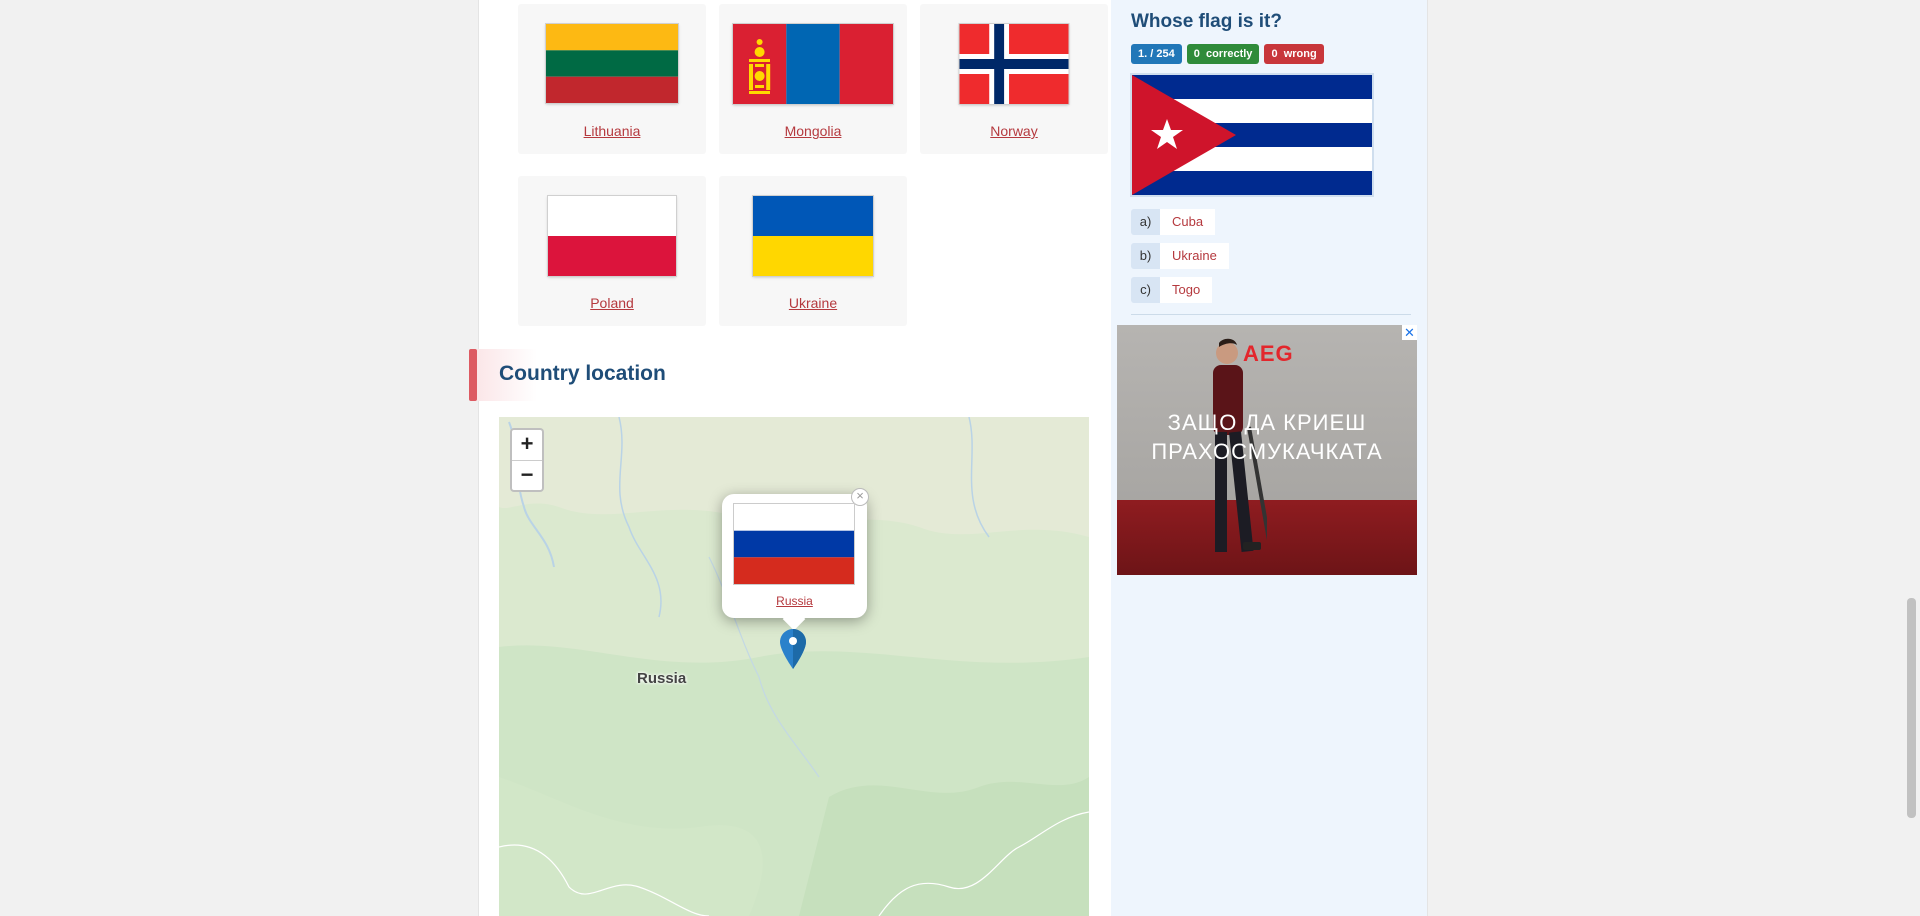 The height and width of the screenshot is (916, 1920). What do you see at coordinates (1194, 256) in the screenshot?
I see `answer-text: Ukraine` at bounding box center [1194, 256].